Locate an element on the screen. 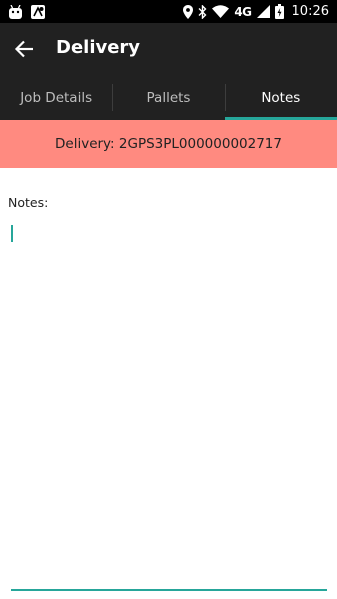  tab-label: Notes is located at coordinates (281, 97).